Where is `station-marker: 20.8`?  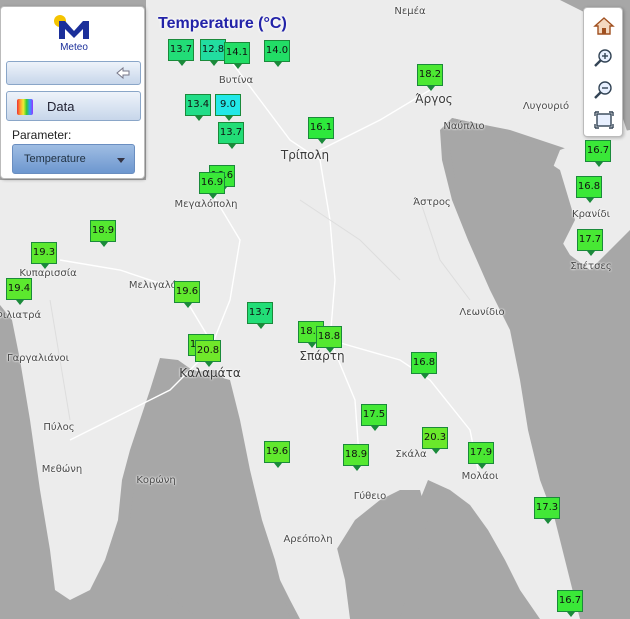
station-marker: 20.8 is located at coordinates (208, 353).